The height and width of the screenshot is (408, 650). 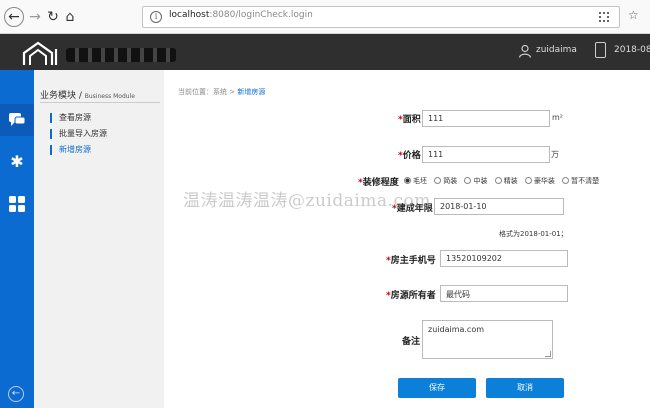 What do you see at coordinates (78, 134) in the screenshot?
I see `sidebar-item-batch-import: 批量导入房源` at bounding box center [78, 134].